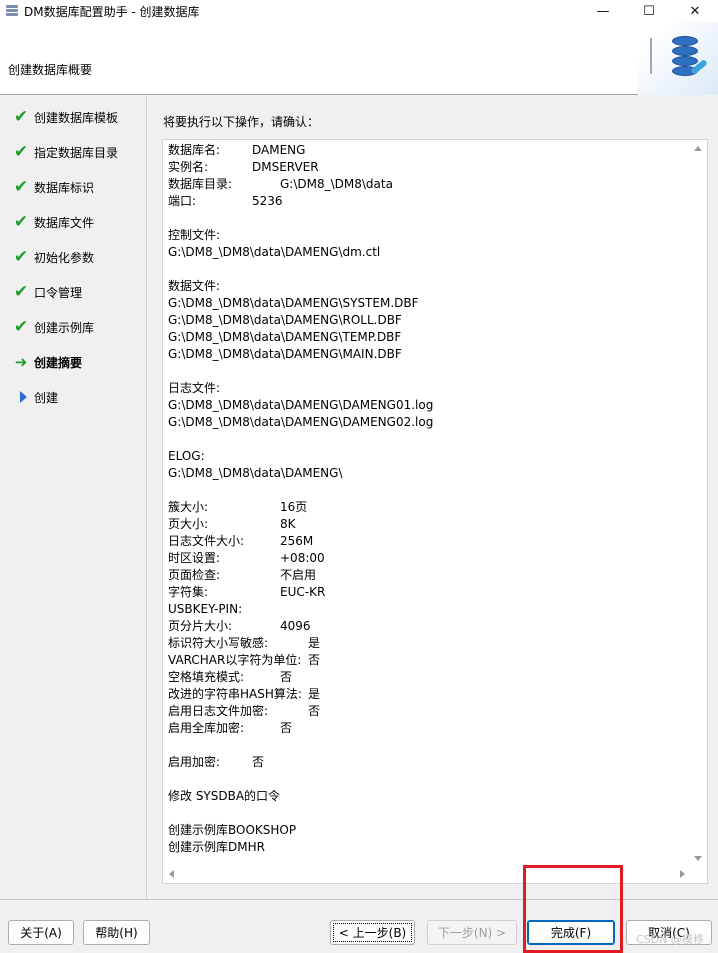 The image size is (718, 953). Describe the element at coordinates (698, 858) in the screenshot. I see `scroll-down-icon` at that location.